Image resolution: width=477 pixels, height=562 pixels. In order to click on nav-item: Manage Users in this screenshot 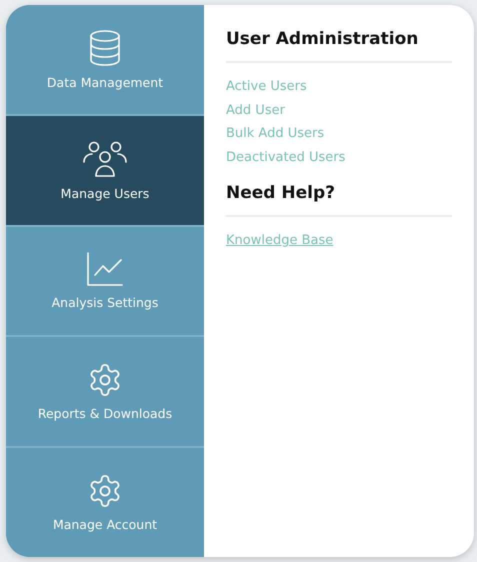, I will do `click(105, 169)`.